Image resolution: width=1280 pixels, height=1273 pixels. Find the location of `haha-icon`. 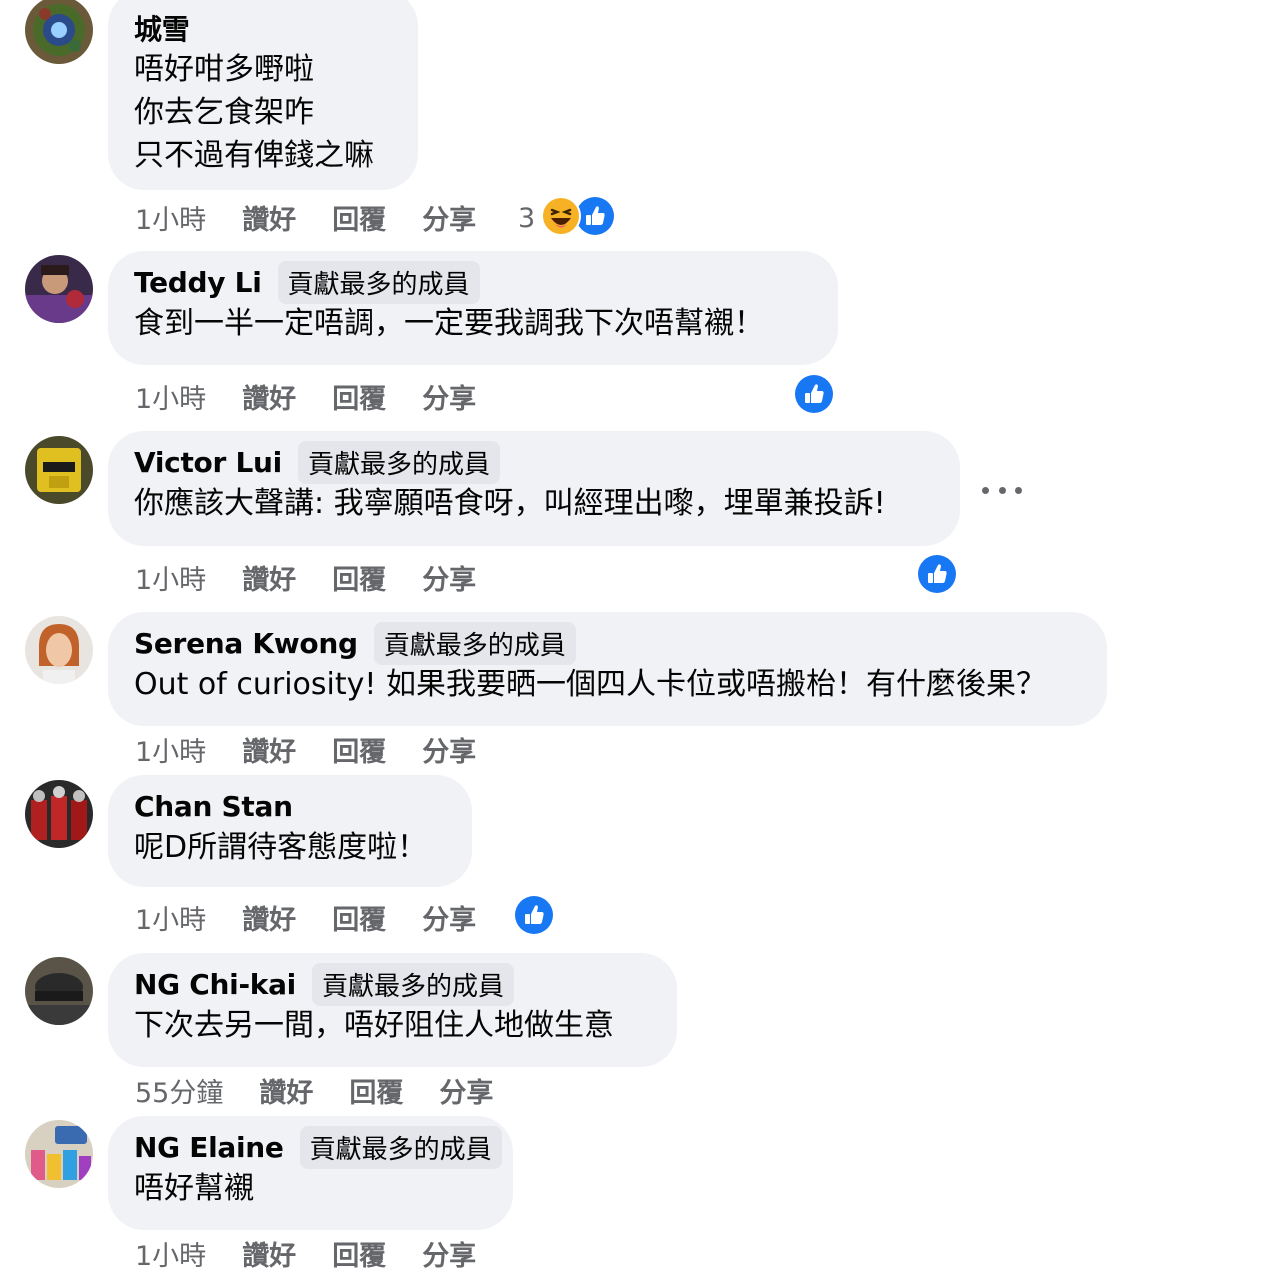

haha-icon is located at coordinates (561, 218).